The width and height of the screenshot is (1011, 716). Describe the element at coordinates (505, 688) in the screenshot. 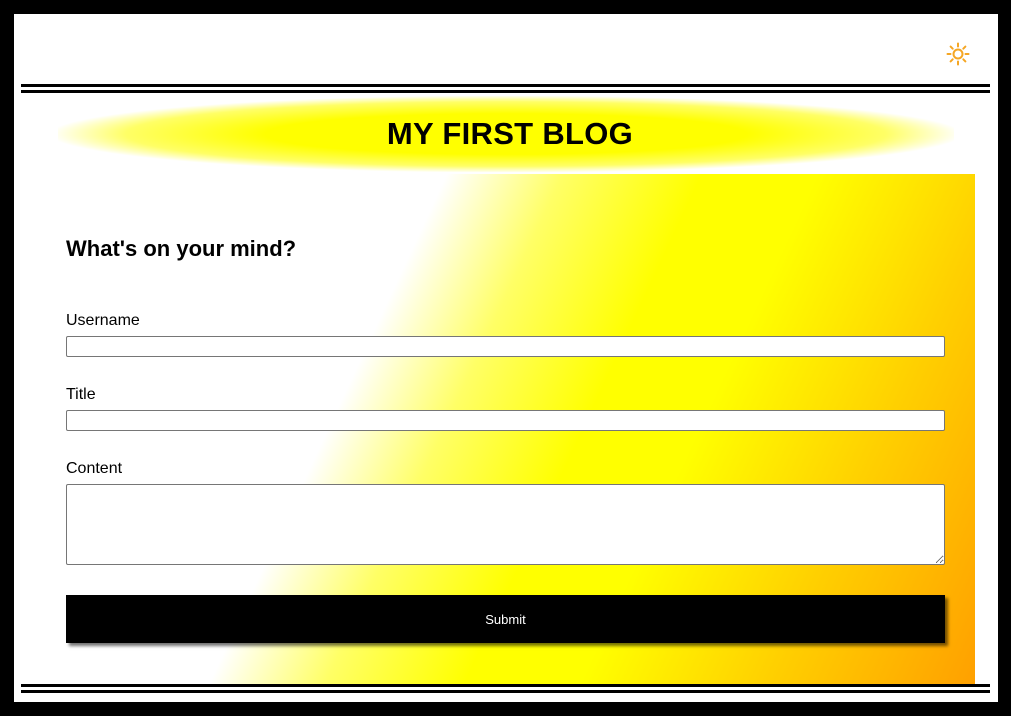

I see `footer-divider` at that location.